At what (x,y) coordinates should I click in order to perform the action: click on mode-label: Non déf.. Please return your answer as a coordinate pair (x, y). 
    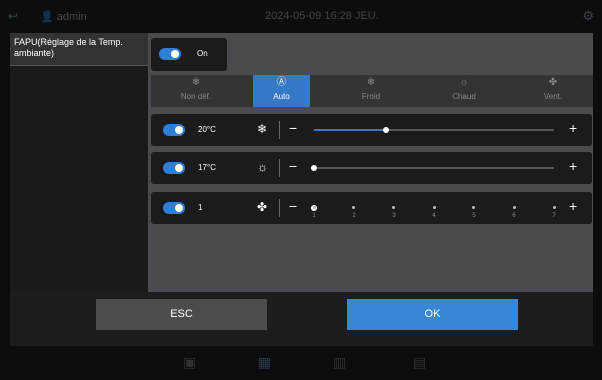
    Looking at the image, I should click on (196, 96).